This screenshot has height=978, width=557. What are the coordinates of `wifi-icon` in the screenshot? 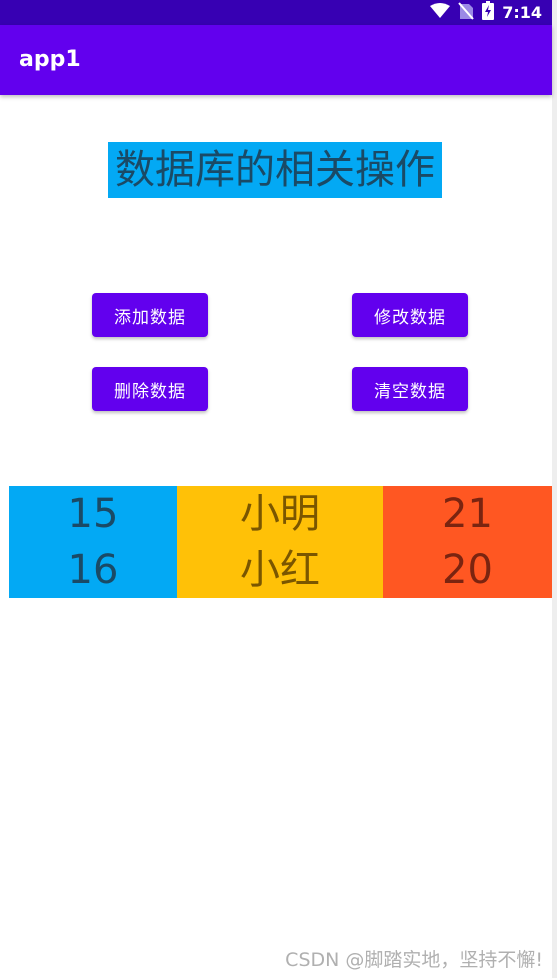 It's located at (440, 12).